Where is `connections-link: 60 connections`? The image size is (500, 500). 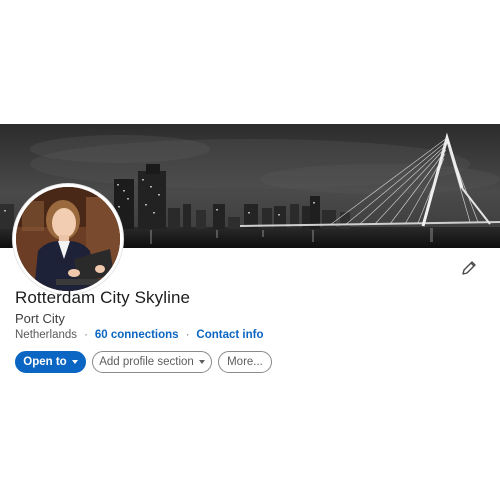
connections-link: 60 connections is located at coordinates (137, 335).